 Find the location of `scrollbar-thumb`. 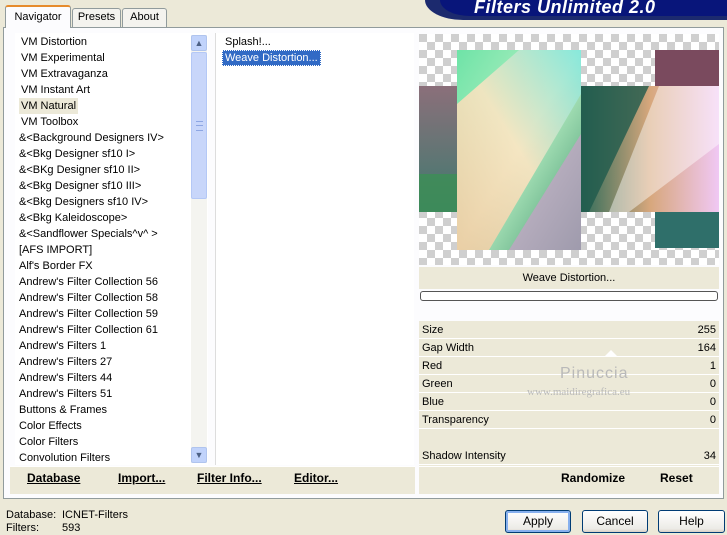

scrollbar-thumb is located at coordinates (199, 125).